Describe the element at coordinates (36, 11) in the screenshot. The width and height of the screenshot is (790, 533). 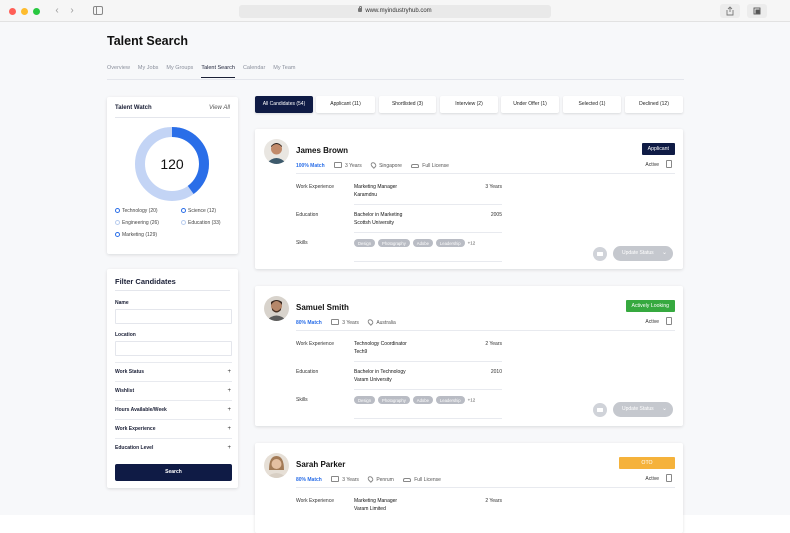
I see `zoom-window-icon` at that location.